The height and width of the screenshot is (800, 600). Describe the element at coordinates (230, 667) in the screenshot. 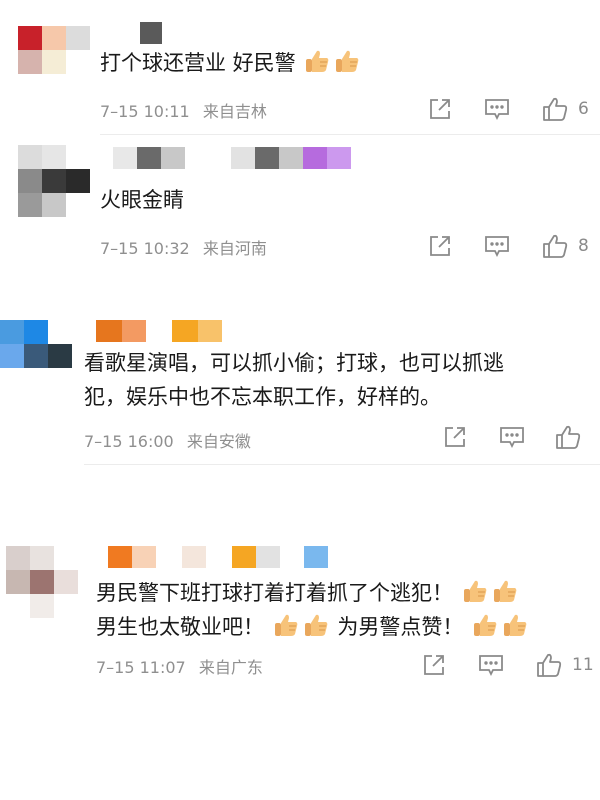

I see `comment-location: 来自广东` at that location.